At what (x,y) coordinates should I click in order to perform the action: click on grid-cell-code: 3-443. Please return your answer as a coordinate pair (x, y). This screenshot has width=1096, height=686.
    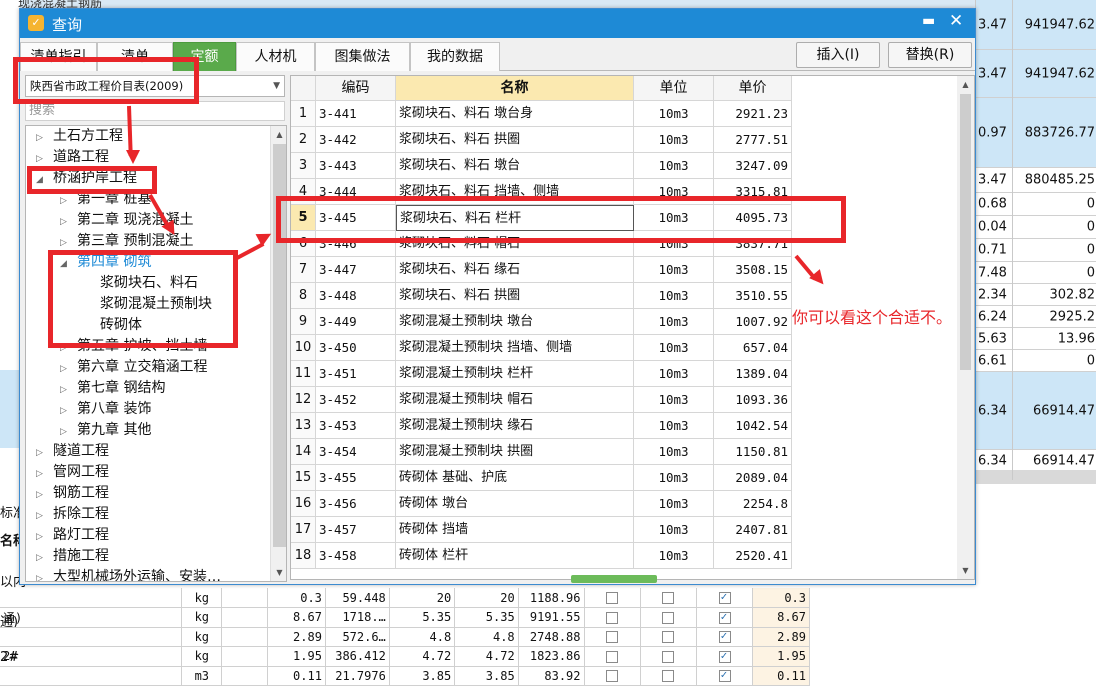
    Looking at the image, I should click on (356, 166).